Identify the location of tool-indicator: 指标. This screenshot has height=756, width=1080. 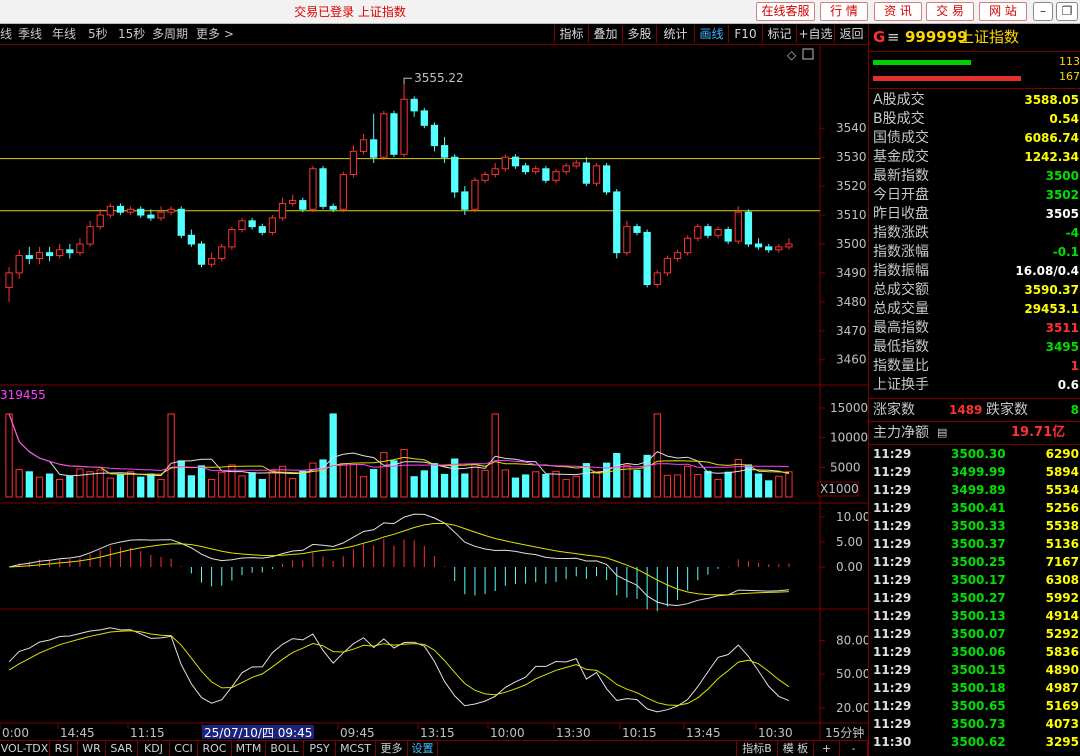
(571, 34).